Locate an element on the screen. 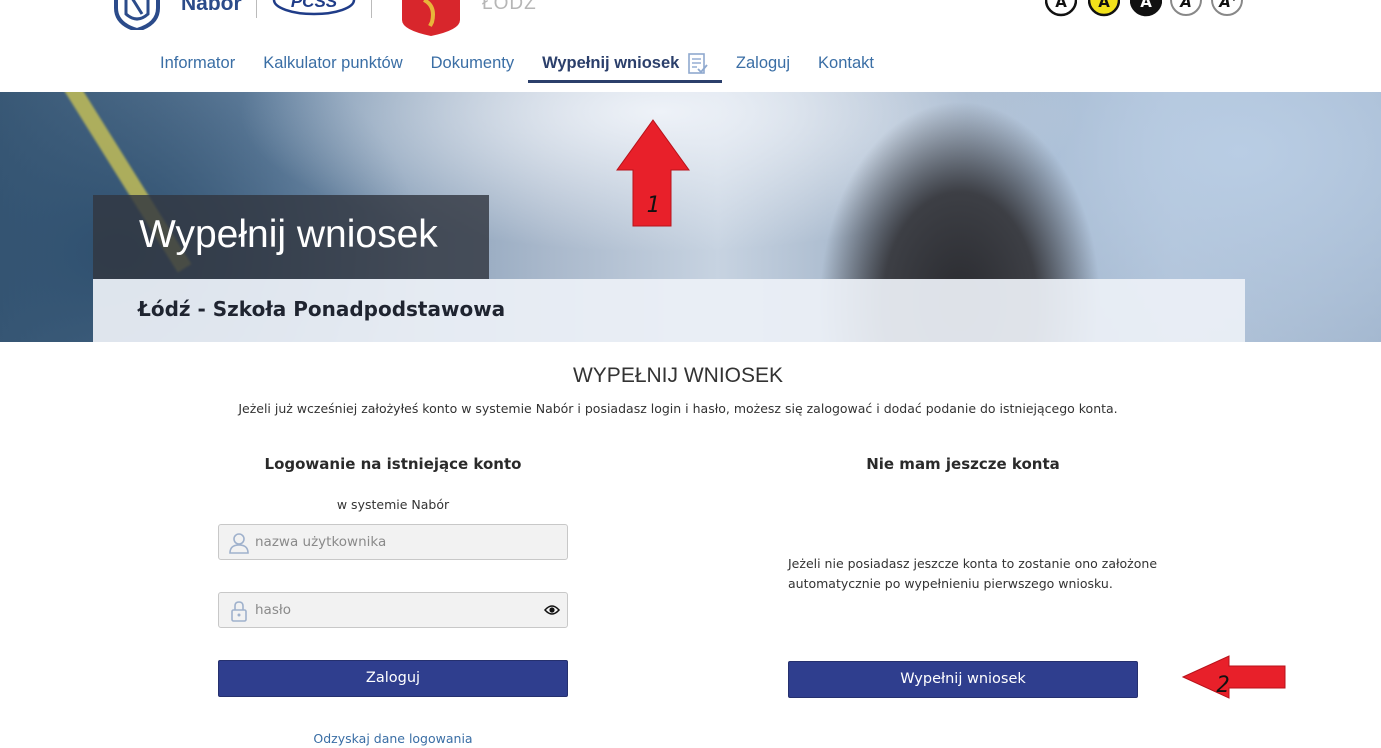  nav-item-points-calculator: Kalkulator punktów is located at coordinates (332, 63).